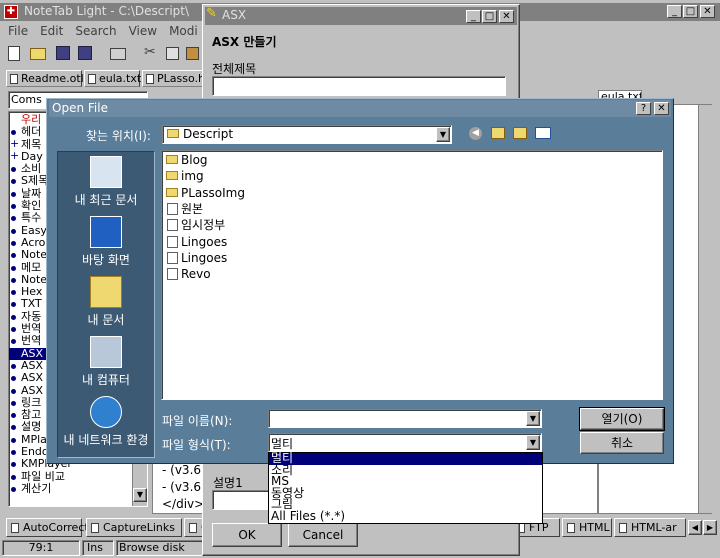 The width and height of the screenshot is (720, 558). Describe the element at coordinates (405, 442) in the screenshot. I see `filetype-select: 멀티 ▼` at that location.